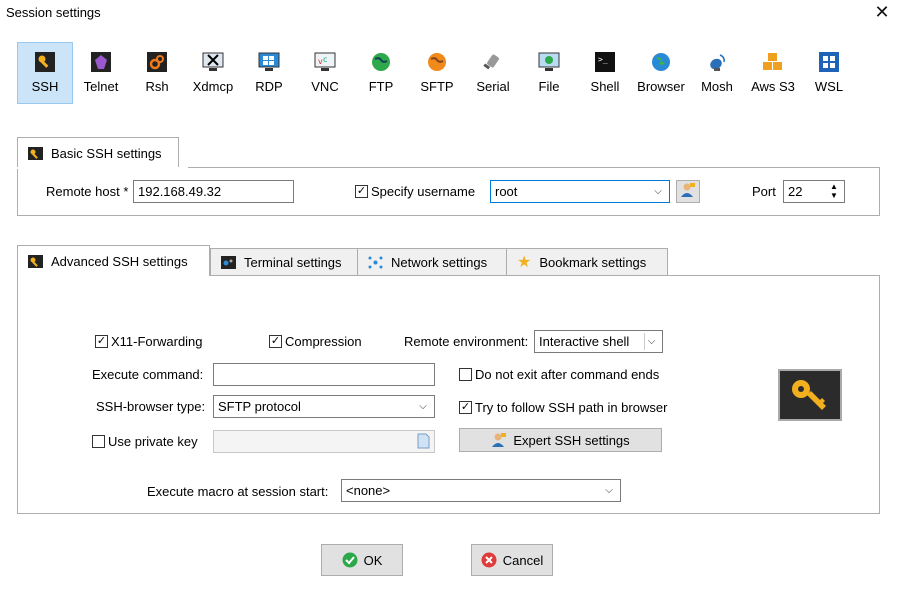  I want to click on mosh-icon, so click(717, 62).